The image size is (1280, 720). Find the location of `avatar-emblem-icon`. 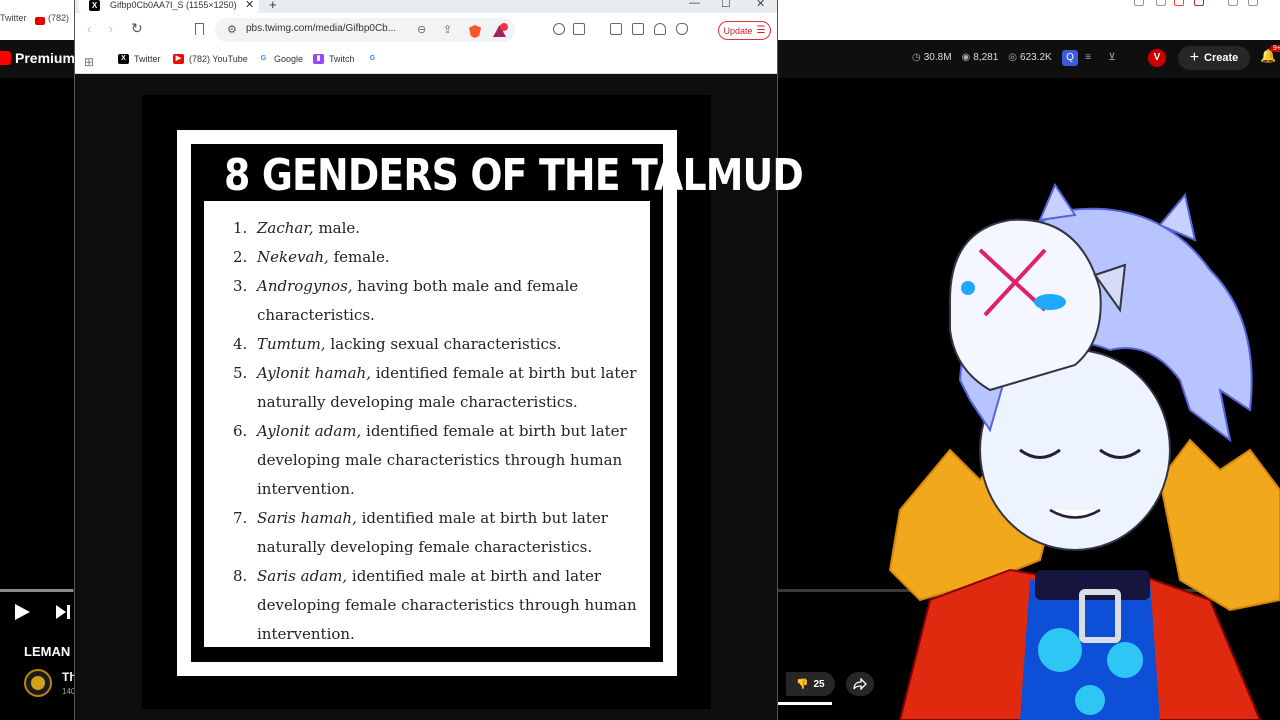

avatar-emblem-icon is located at coordinates (38, 683).